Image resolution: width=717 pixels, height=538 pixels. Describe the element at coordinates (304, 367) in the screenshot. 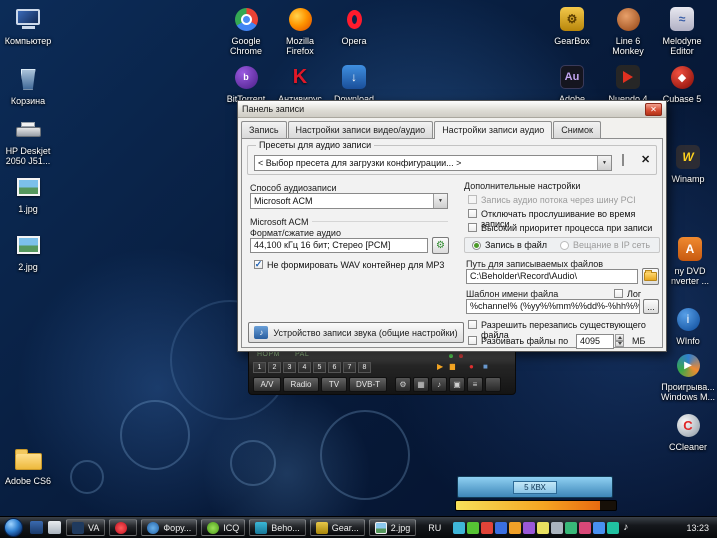

I see `channel-button-4: 4` at that location.